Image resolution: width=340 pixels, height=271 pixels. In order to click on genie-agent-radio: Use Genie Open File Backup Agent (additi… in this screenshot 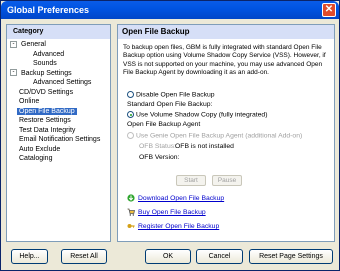, I will do `click(214, 136)`.